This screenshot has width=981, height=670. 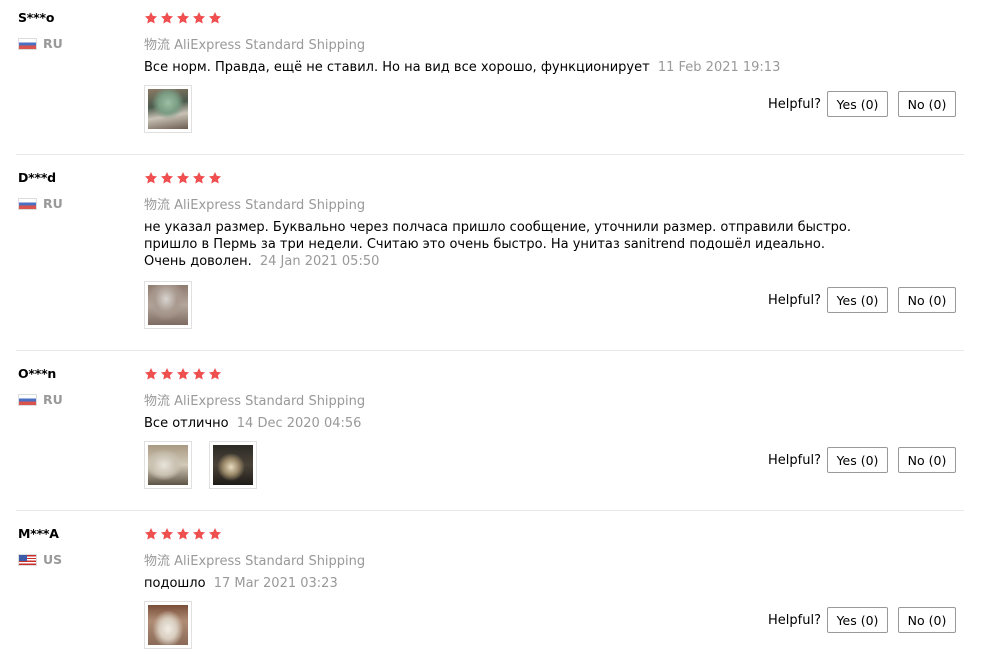 I want to click on reviewer-name: O***n, so click(x=37, y=373).